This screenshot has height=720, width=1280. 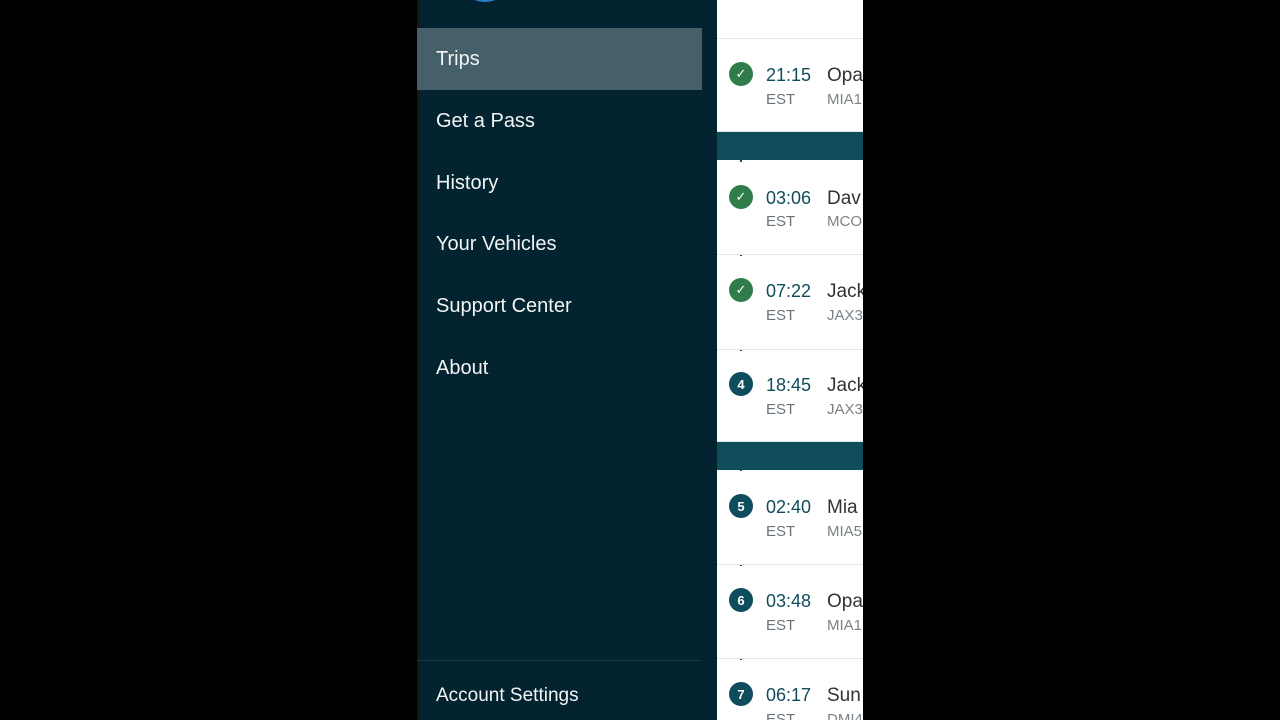 What do you see at coordinates (789, 507) in the screenshot?
I see `trip-time: 02:40` at bounding box center [789, 507].